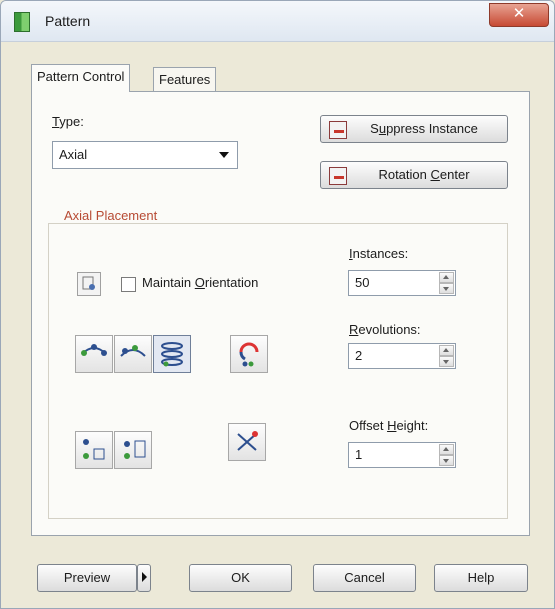 The height and width of the screenshot is (609, 555). I want to click on pattern-arc-button, so click(94, 354).